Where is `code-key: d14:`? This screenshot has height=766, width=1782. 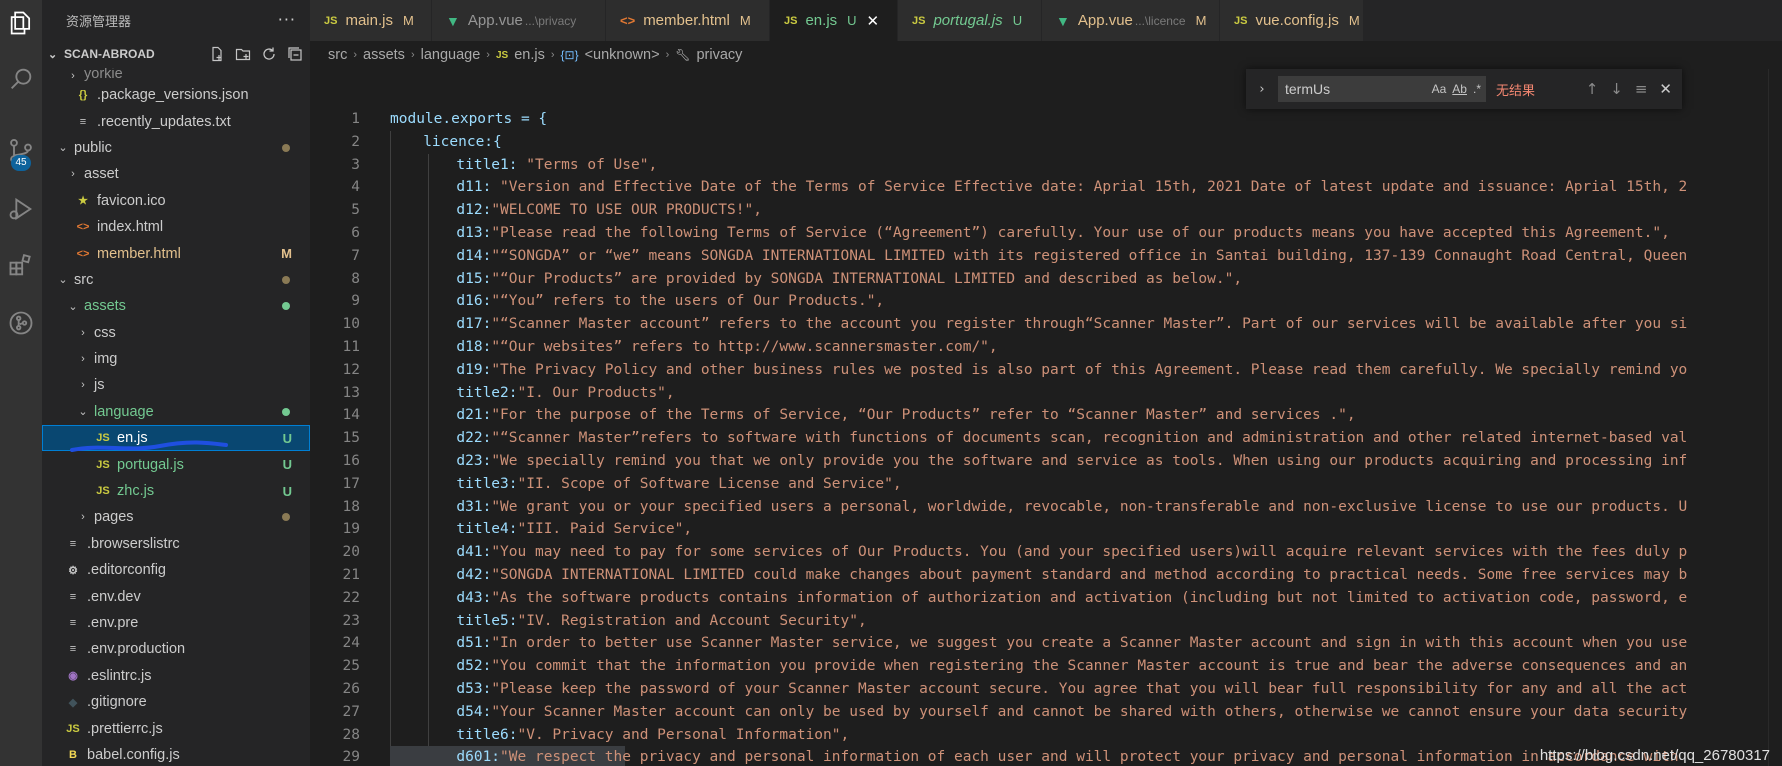
code-key: d14: is located at coordinates (474, 255).